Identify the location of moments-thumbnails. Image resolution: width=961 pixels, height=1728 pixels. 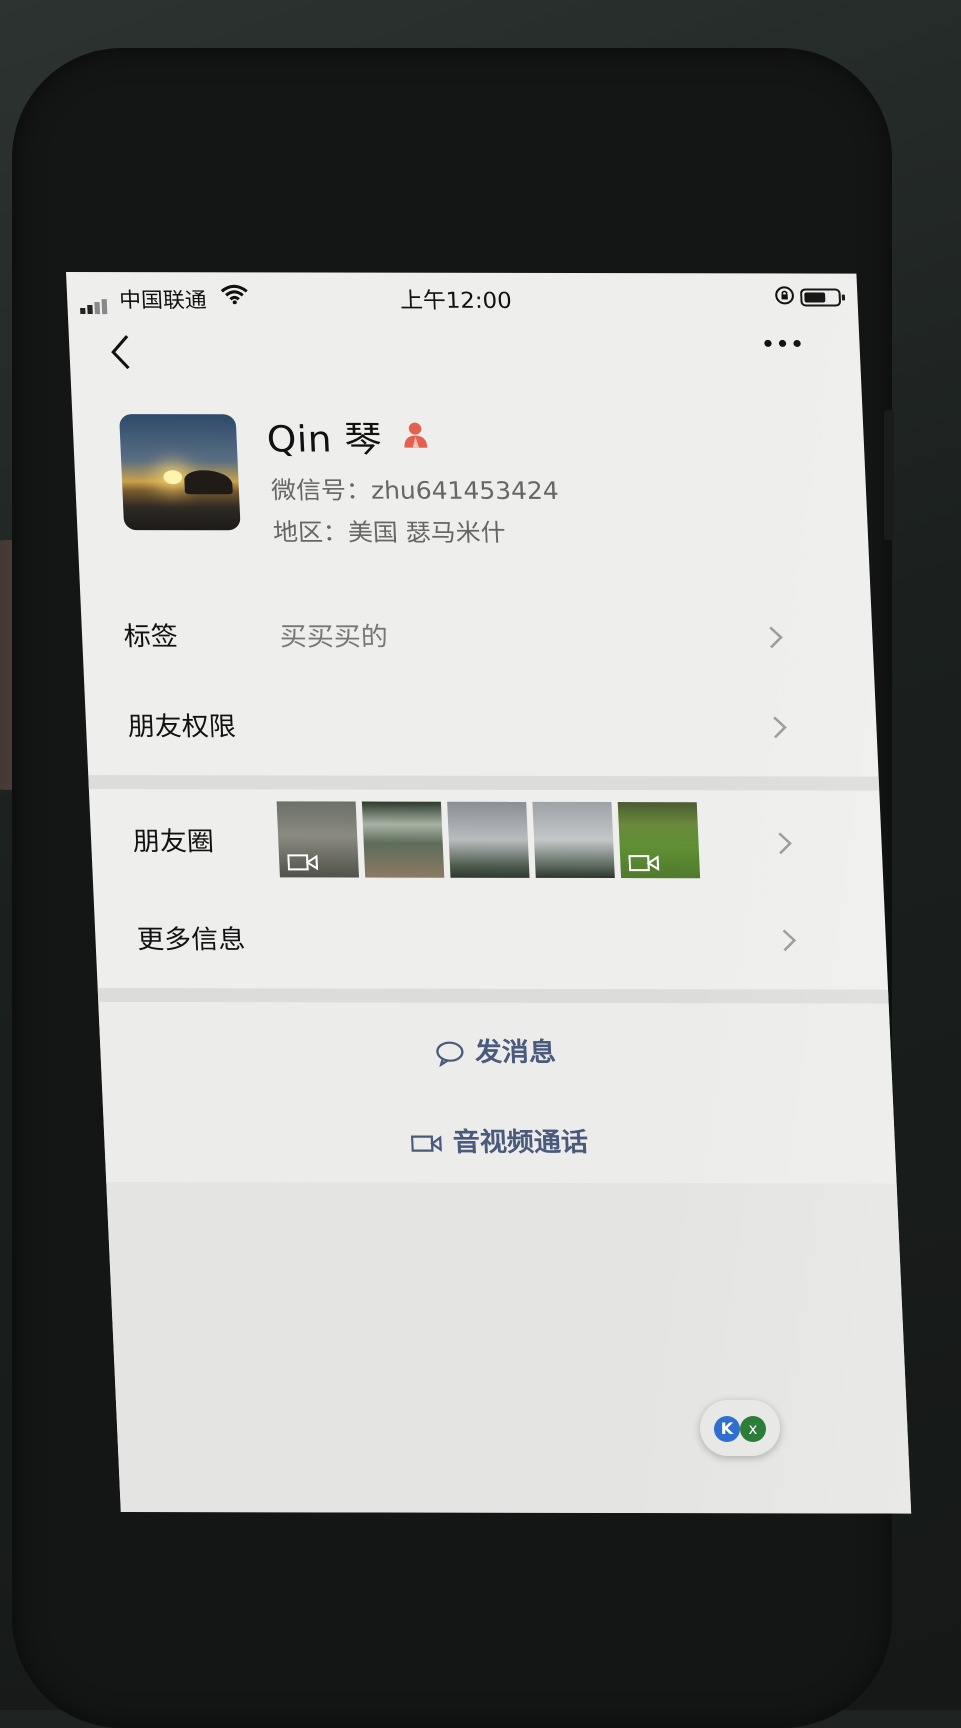
(491, 841).